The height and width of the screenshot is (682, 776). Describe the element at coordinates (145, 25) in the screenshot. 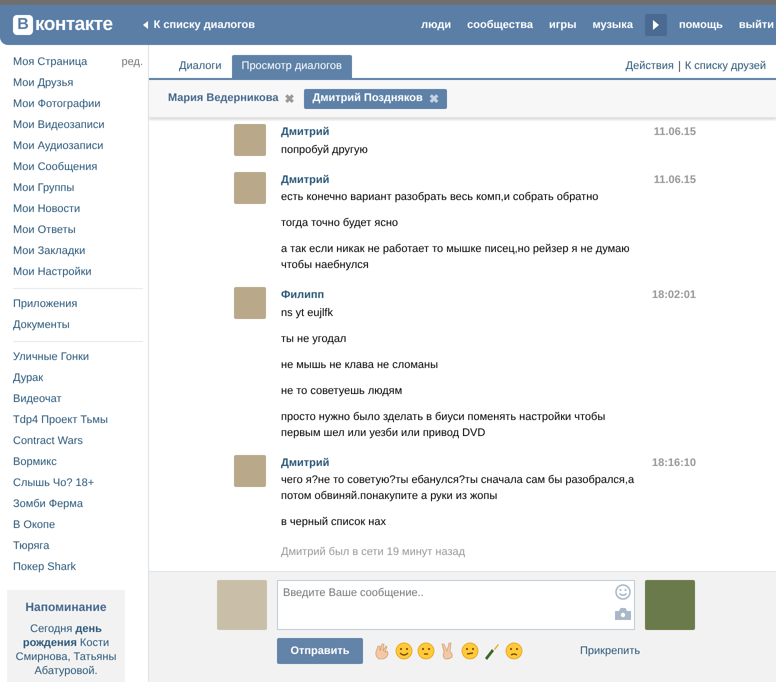

I see `left-arrow-icon` at that location.